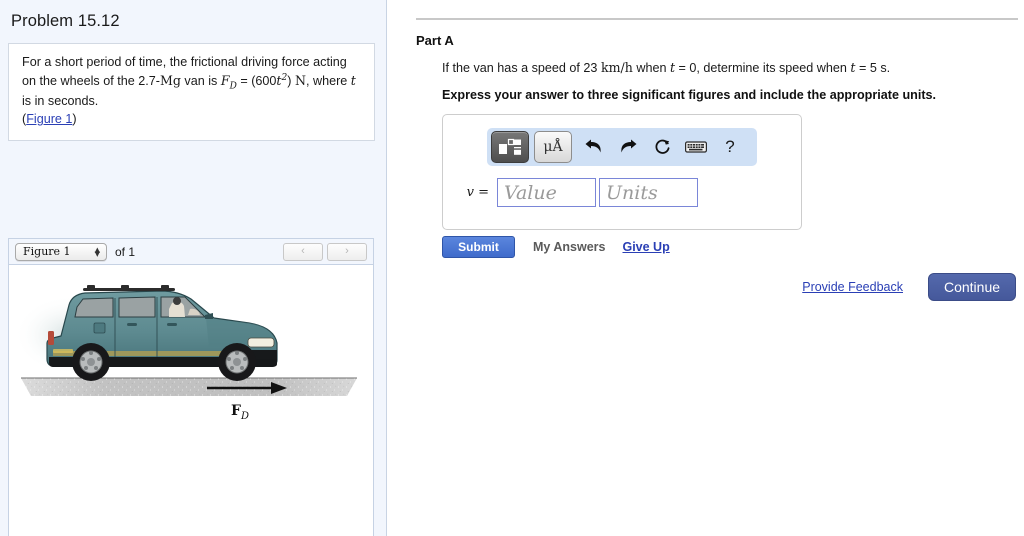 This screenshot has height=536, width=1024. I want to click on mass-unit: Mg, so click(170, 81).